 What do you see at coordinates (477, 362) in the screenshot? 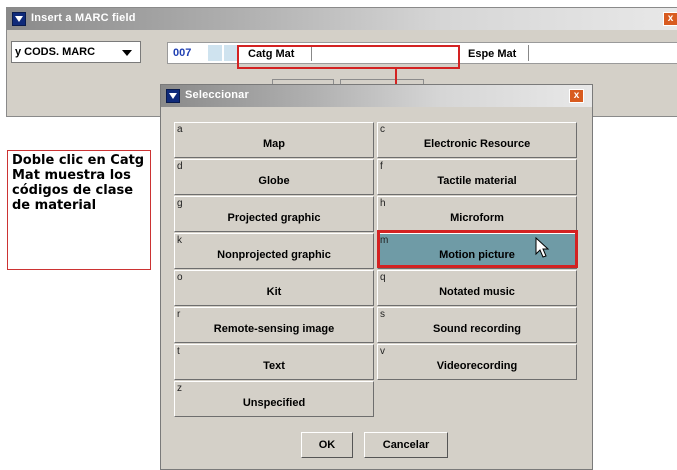
I see `option-videorecording: v Videorecording` at bounding box center [477, 362].